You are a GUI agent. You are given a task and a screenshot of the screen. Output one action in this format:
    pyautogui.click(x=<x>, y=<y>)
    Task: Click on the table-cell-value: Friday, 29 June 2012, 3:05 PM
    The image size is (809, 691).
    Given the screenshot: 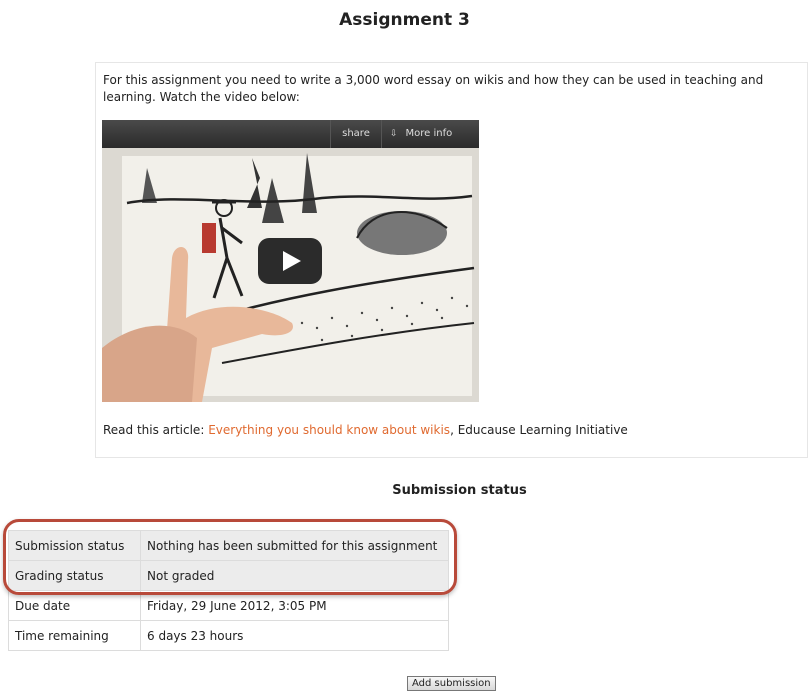 What is the action you would take?
    pyautogui.click(x=294, y=605)
    